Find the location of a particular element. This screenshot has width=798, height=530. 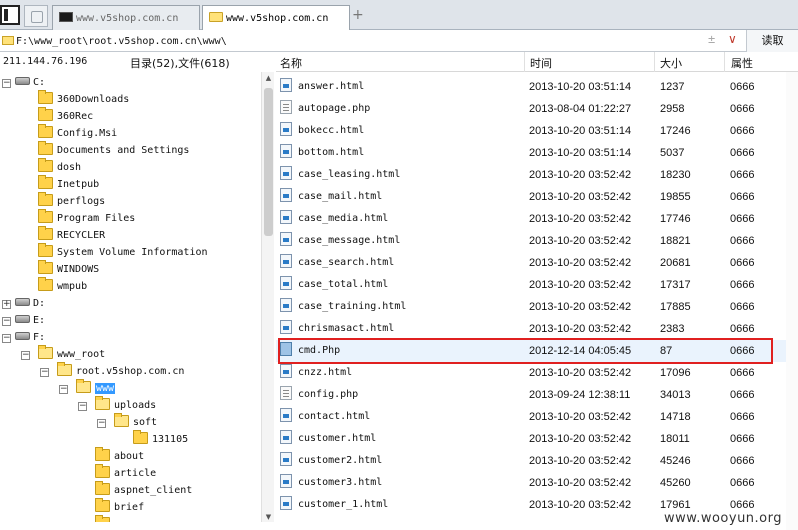

tab-file-manager: www.v5shop.com.cn is located at coordinates (276, 18).